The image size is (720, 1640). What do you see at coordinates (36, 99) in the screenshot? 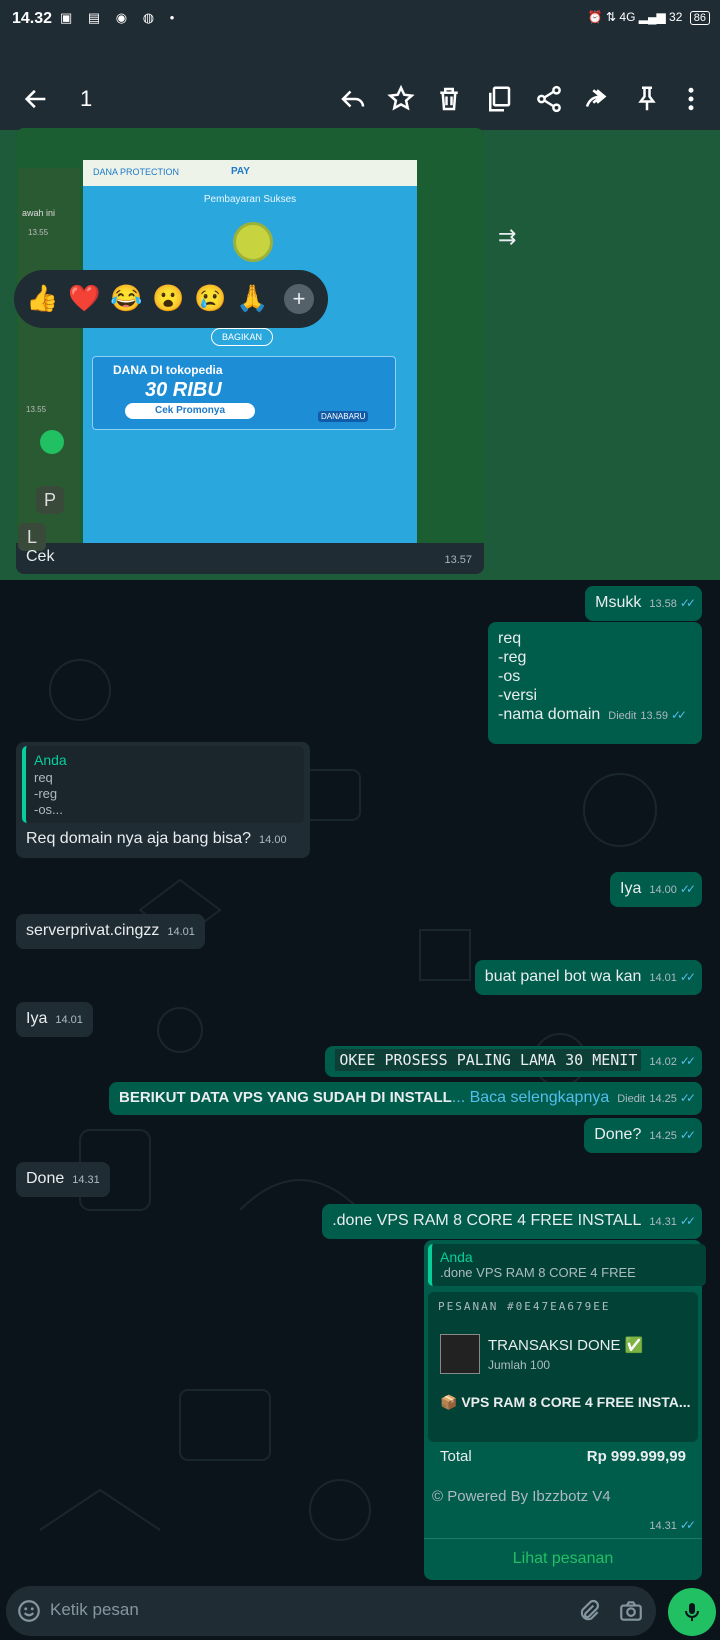
I see `back-arrow-icon` at bounding box center [36, 99].